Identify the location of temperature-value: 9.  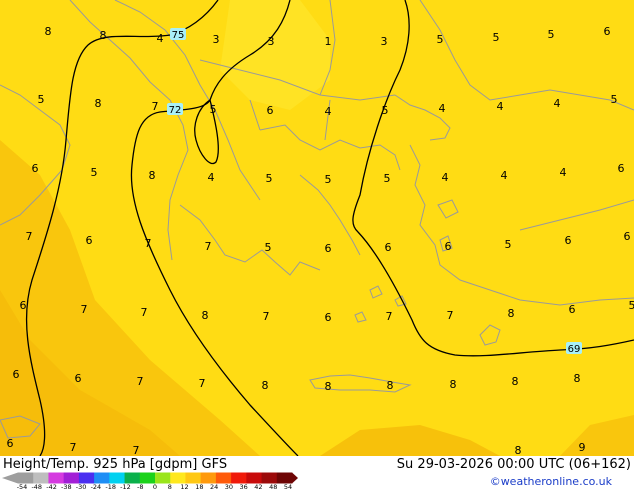
(582, 447).